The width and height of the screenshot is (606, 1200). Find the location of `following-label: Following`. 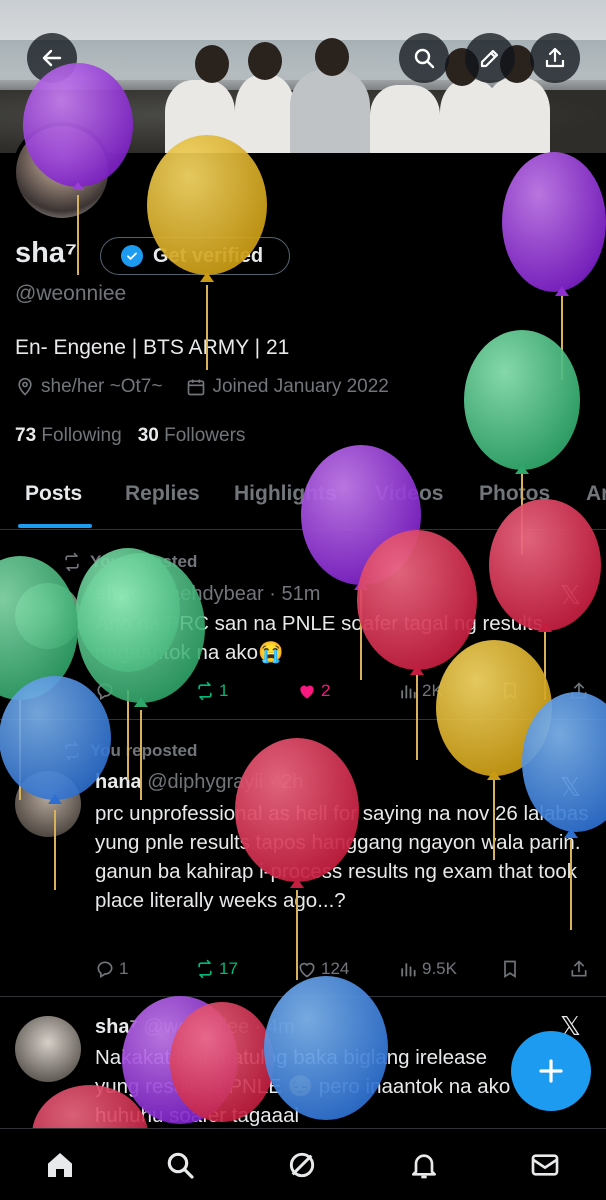

following-label: Following is located at coordinates (81, 435).